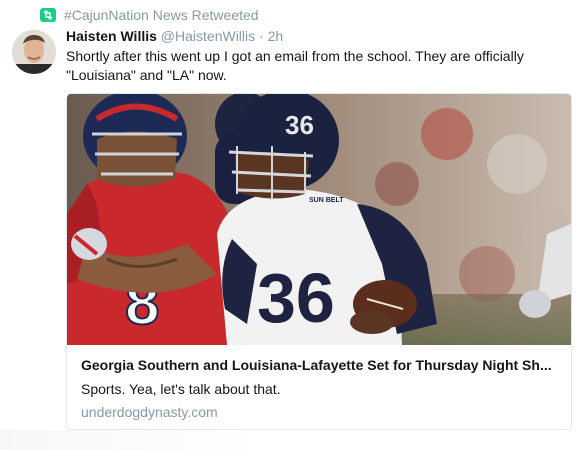  What do you see at coordinates (181, 389) in the screenshot?
I see `card-description: Sports. Yea, let's talk about that.` at bounding box center [181, 389].